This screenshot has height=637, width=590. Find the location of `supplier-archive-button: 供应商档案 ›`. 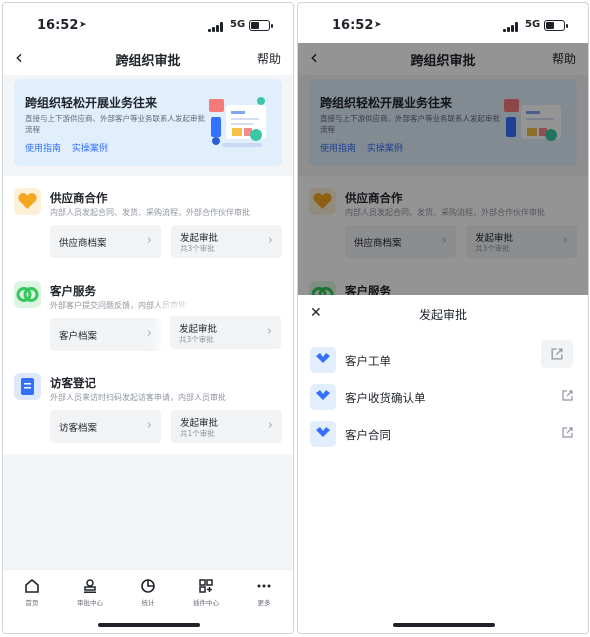

supplier-archive-button: 供应商档案 › is located at coordinates (105, 241).